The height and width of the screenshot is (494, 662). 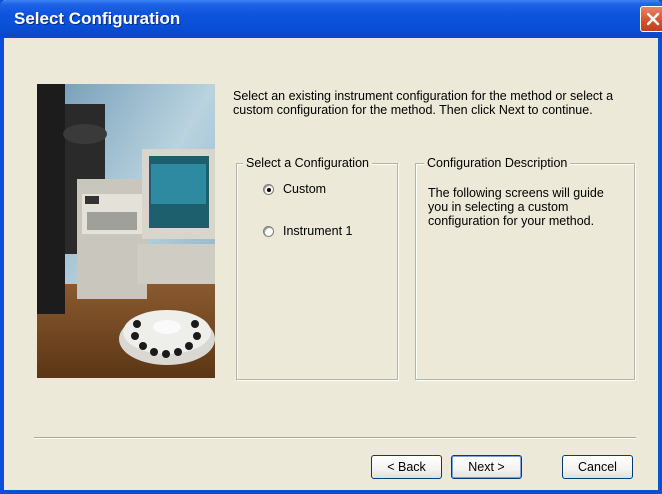 What do you see at coordinates (318, 231) in the screenshot?
I see `radio-label-instrument-1: Instrument 1` at bounding box center [318, 231].